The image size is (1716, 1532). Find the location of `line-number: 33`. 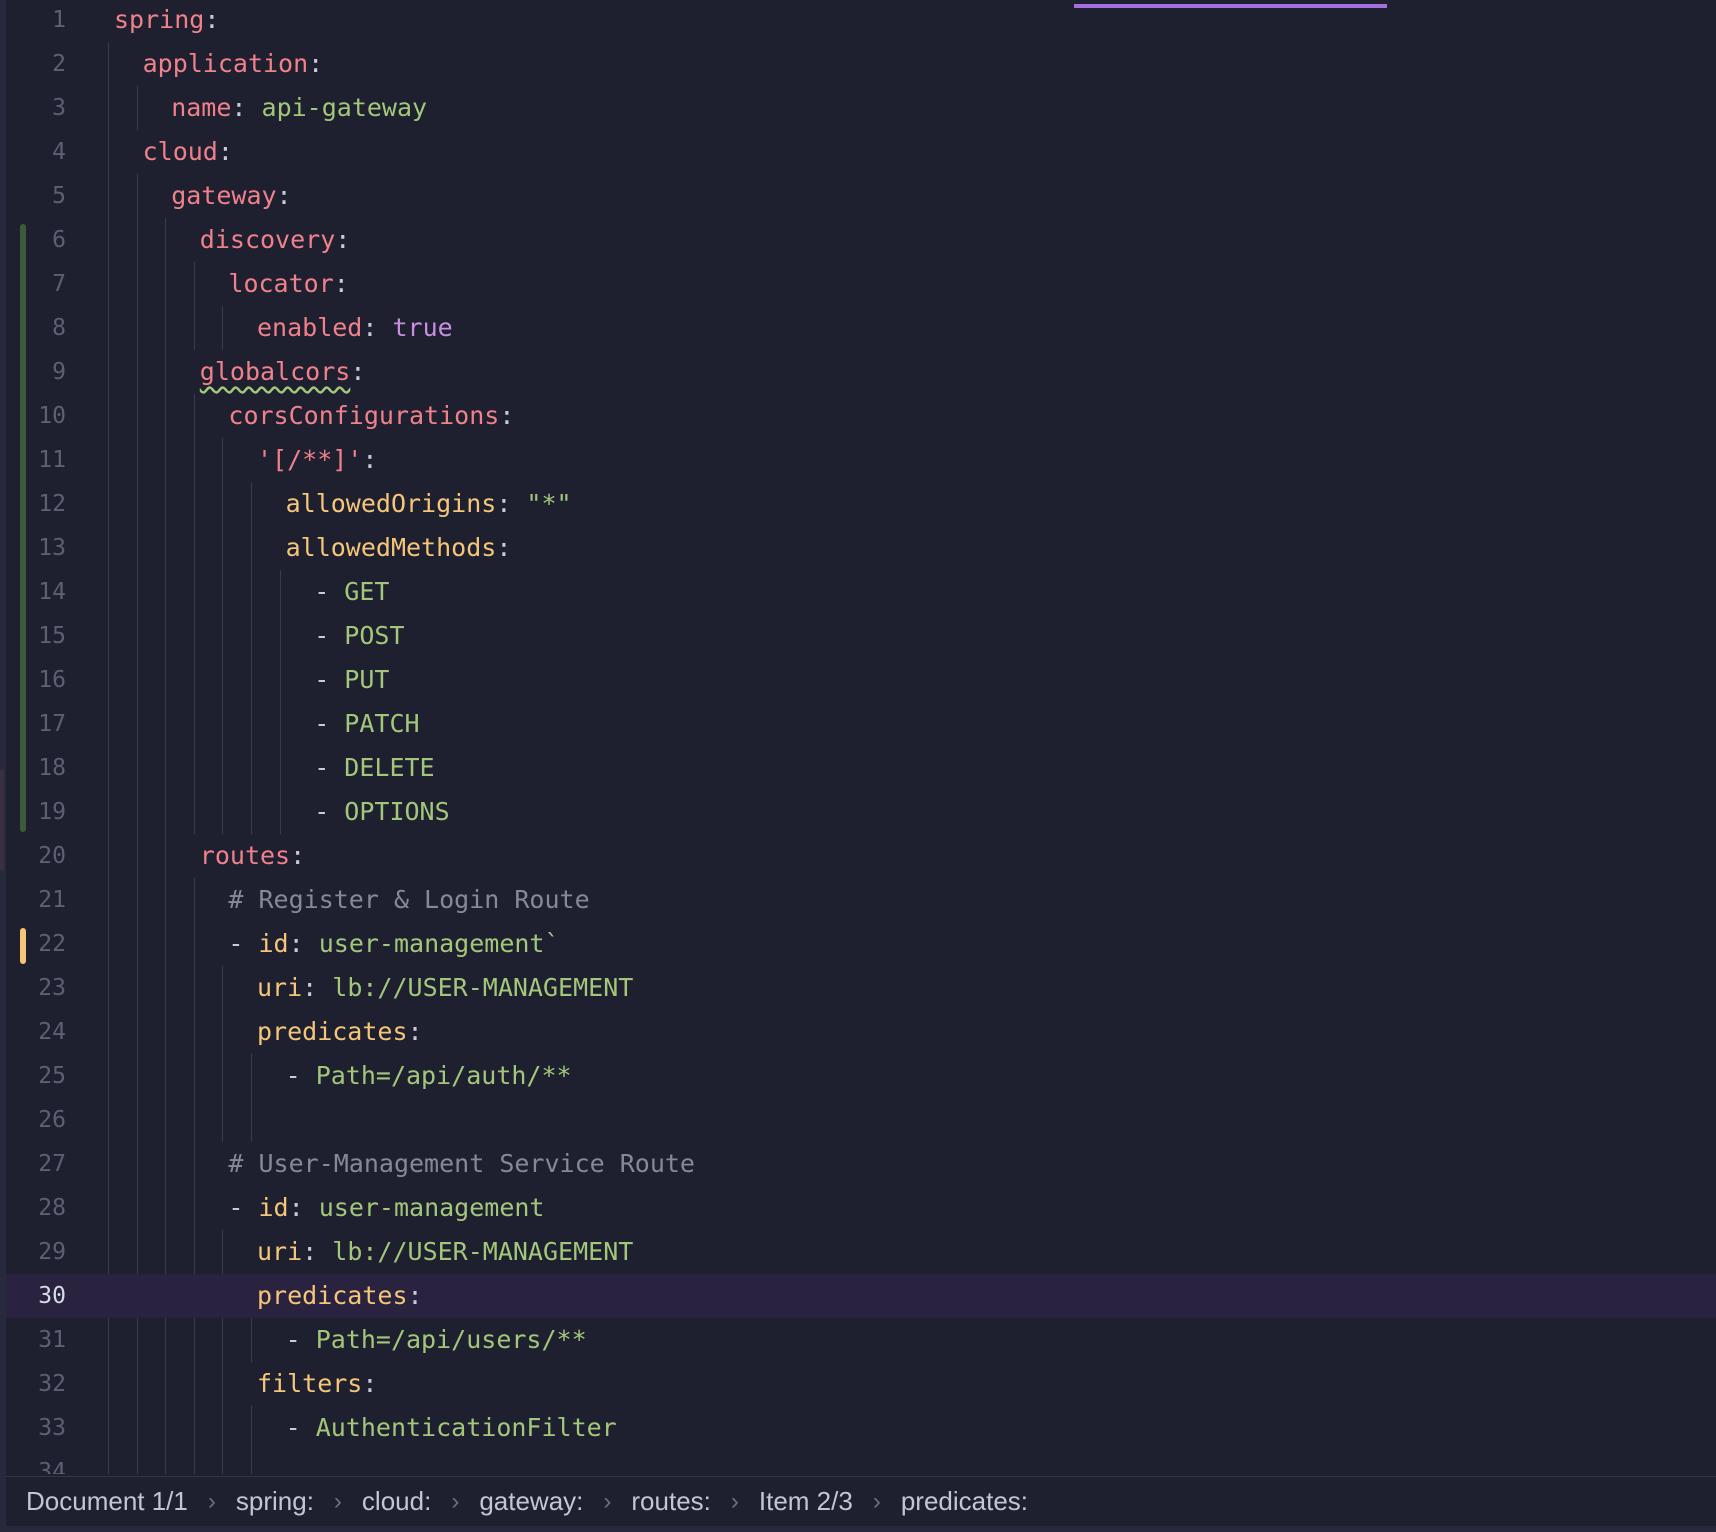

line-number: 33 is located at coordinates (36, 1428).